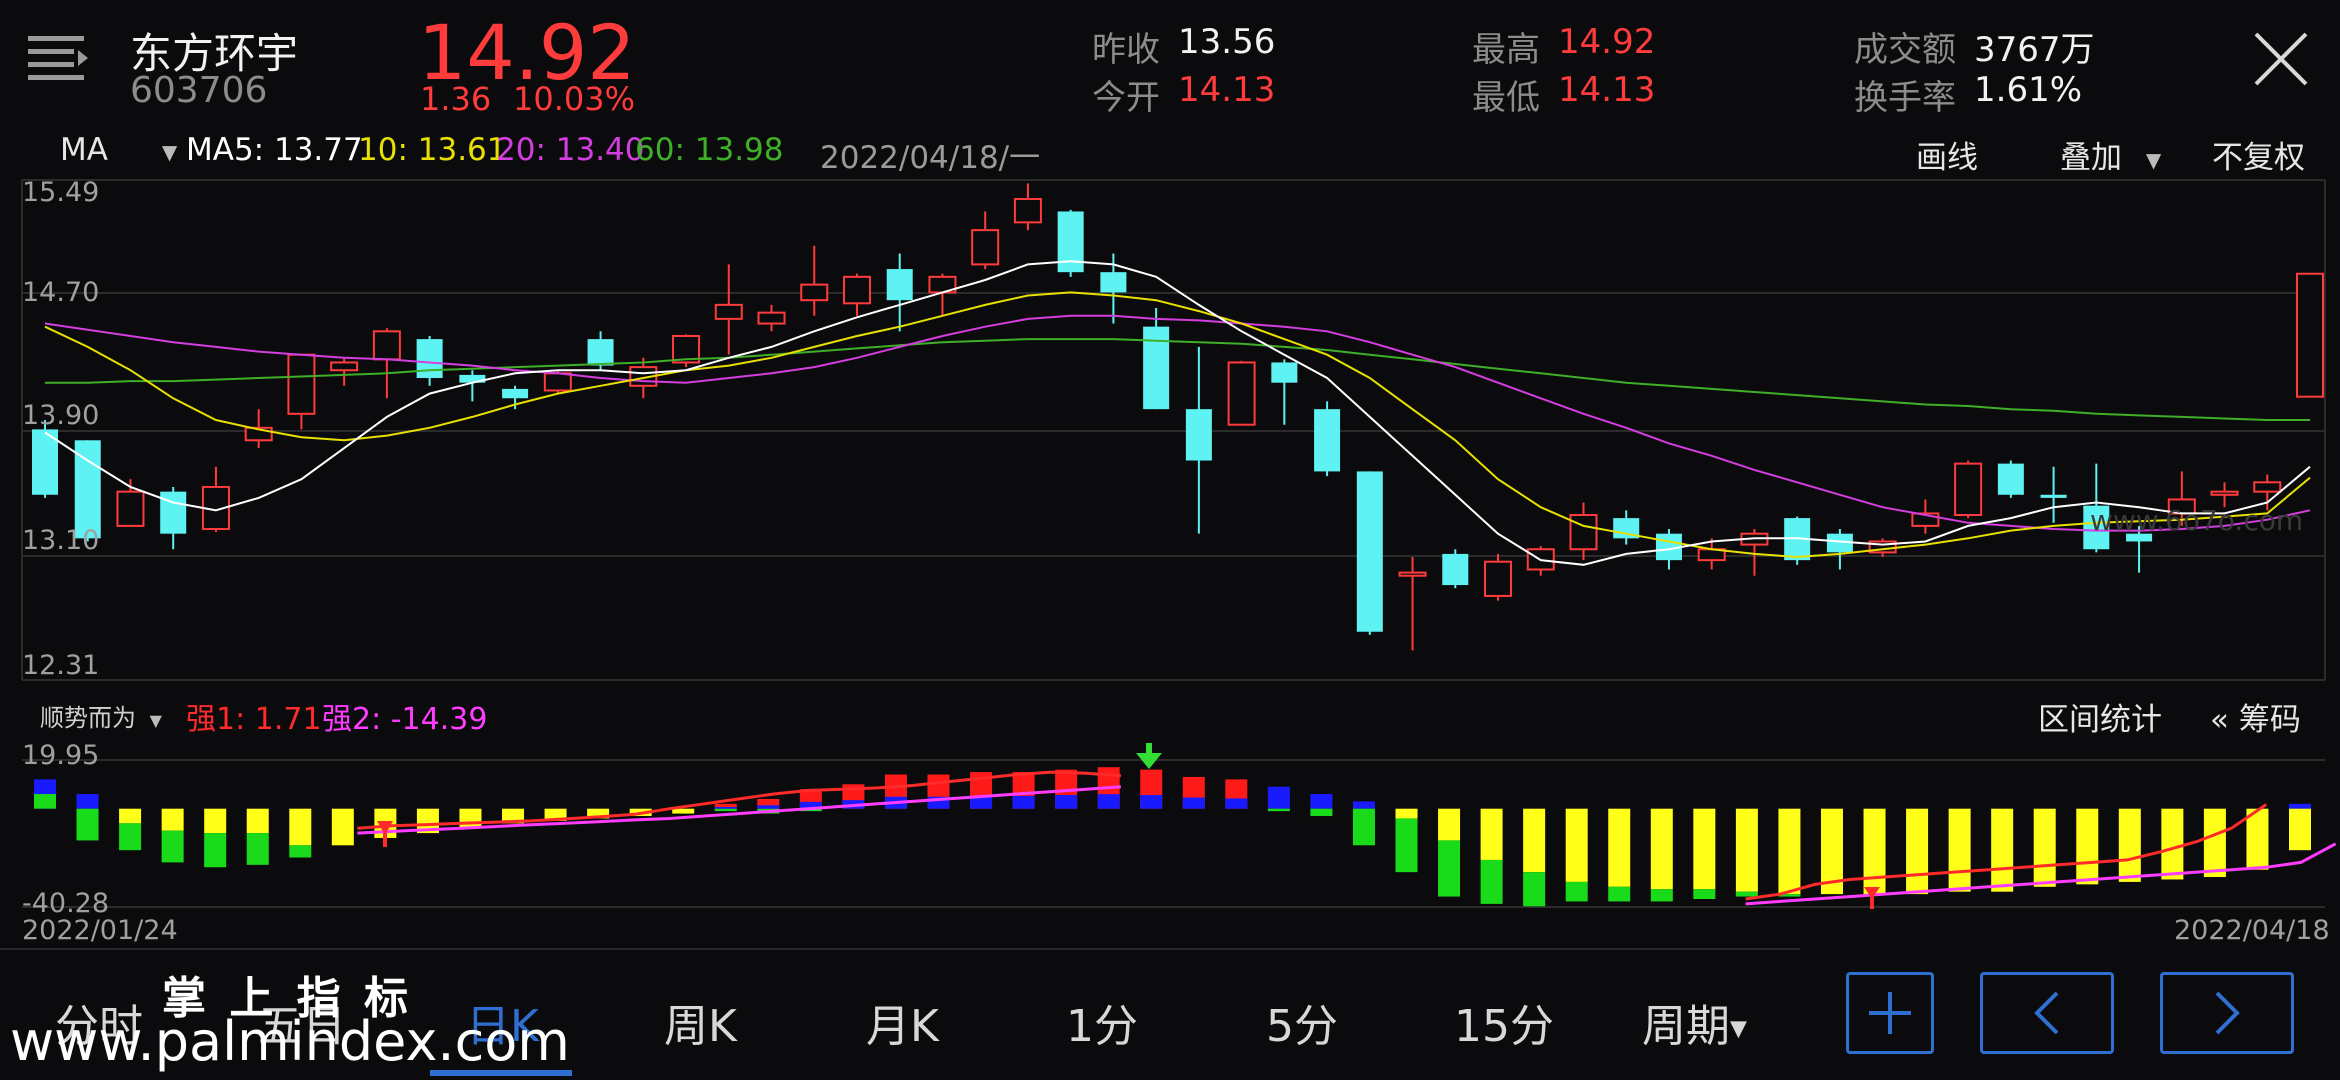 The width and height of the screenshot is (2340, 1080). I want to click on prev-close-value: 13.56, so click(1227, 42).